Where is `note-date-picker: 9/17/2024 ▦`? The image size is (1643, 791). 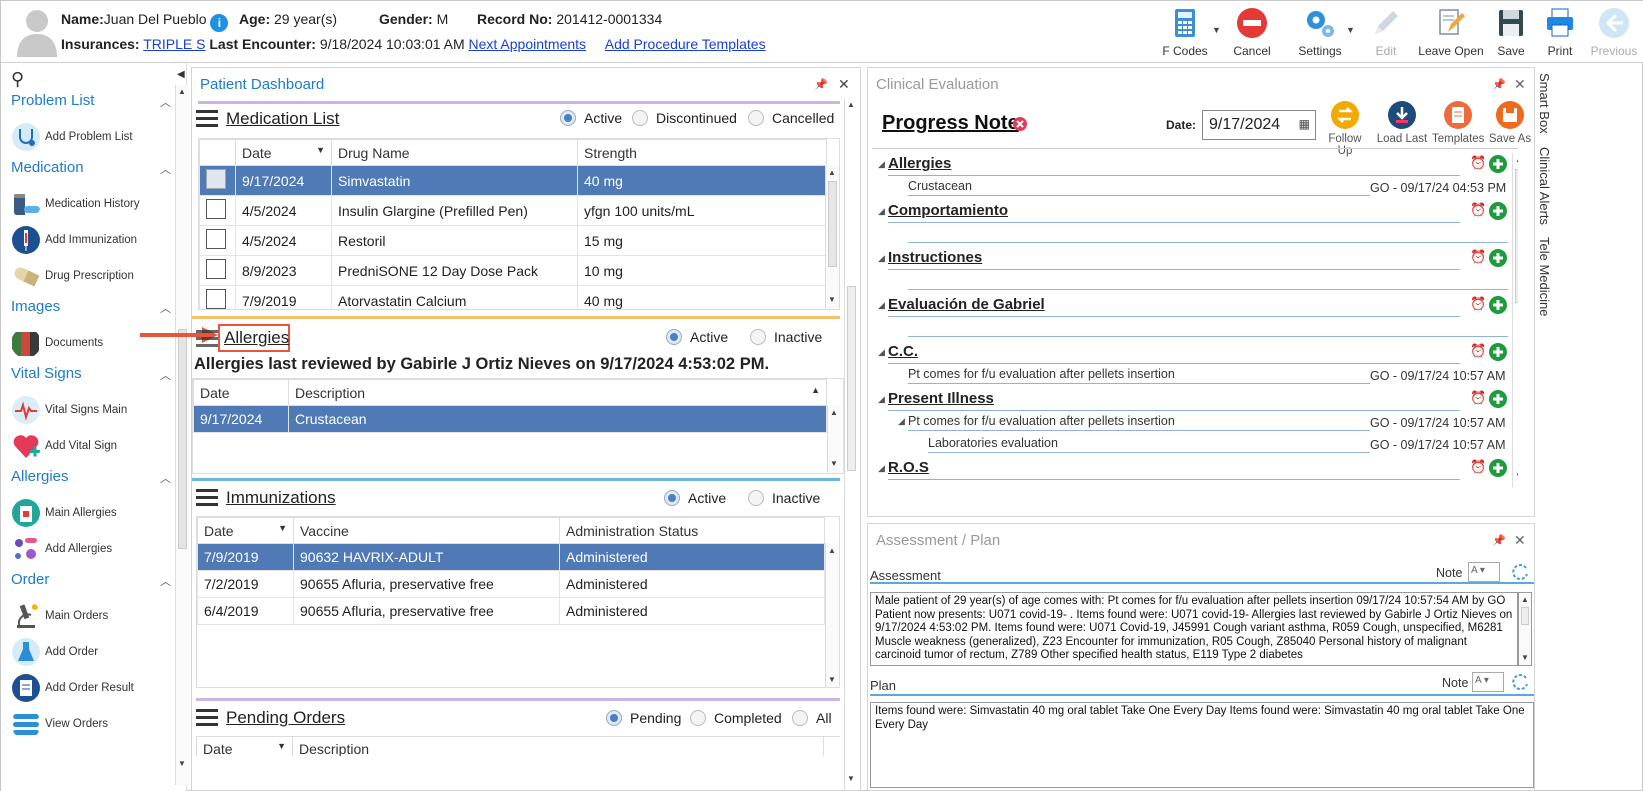 note-date-picker: 9/17/2024 ▦ is located at coordinates (1259, 125).